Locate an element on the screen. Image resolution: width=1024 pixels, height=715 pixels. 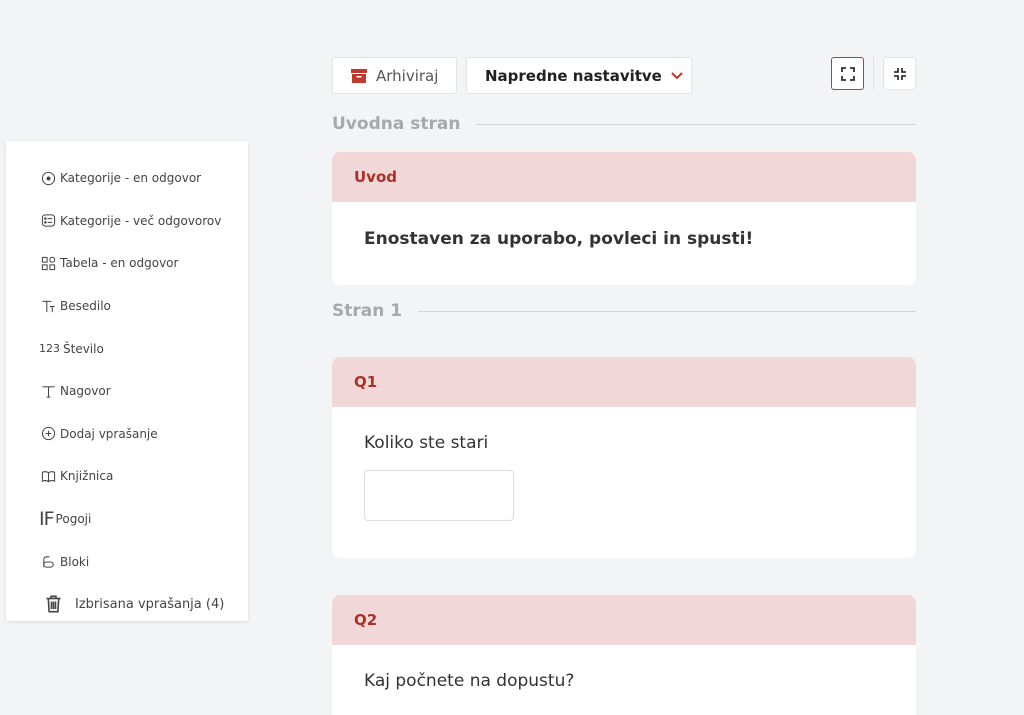
sidebar-item-label: Besedilo is located at coordinates (85, 306).